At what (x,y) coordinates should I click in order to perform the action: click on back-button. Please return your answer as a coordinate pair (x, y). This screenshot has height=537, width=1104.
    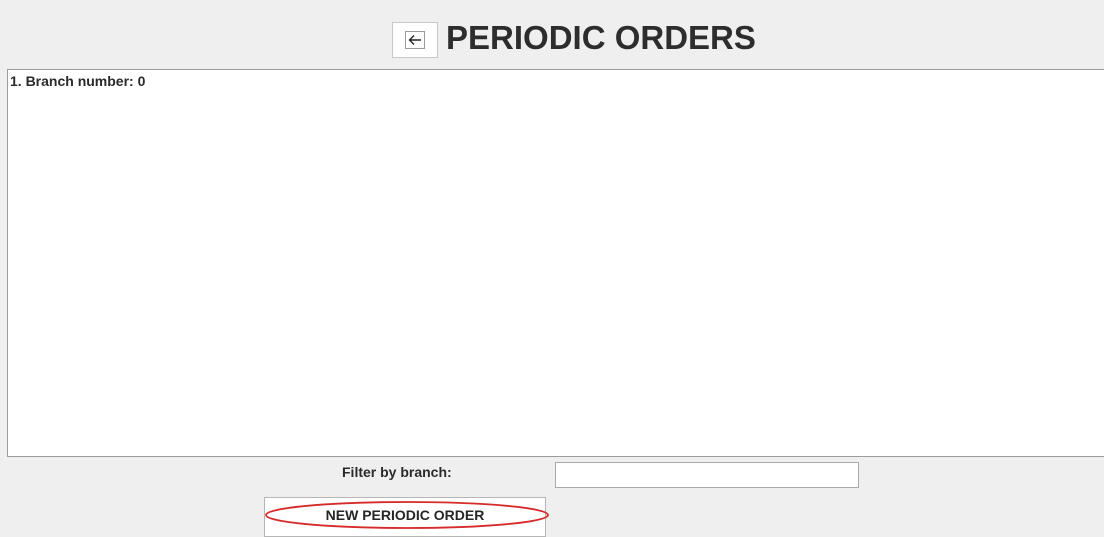
    Looking at the image, I should click on (415, 40).